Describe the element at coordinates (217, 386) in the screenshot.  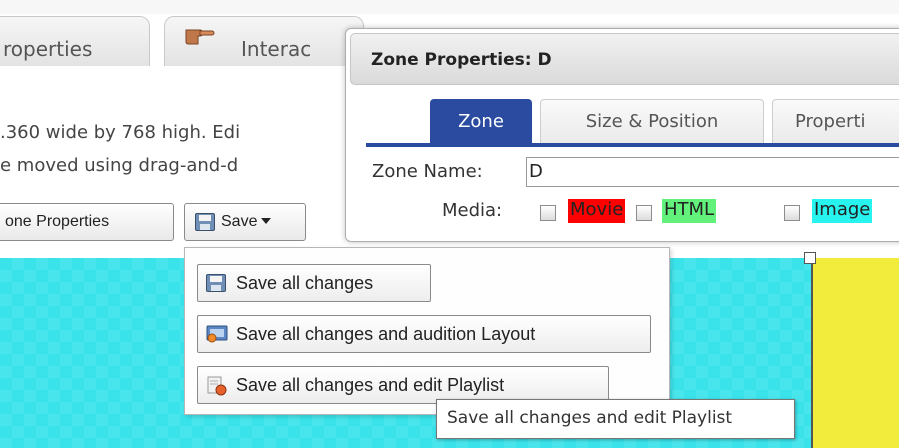
I see `playlist-icon` at that location.